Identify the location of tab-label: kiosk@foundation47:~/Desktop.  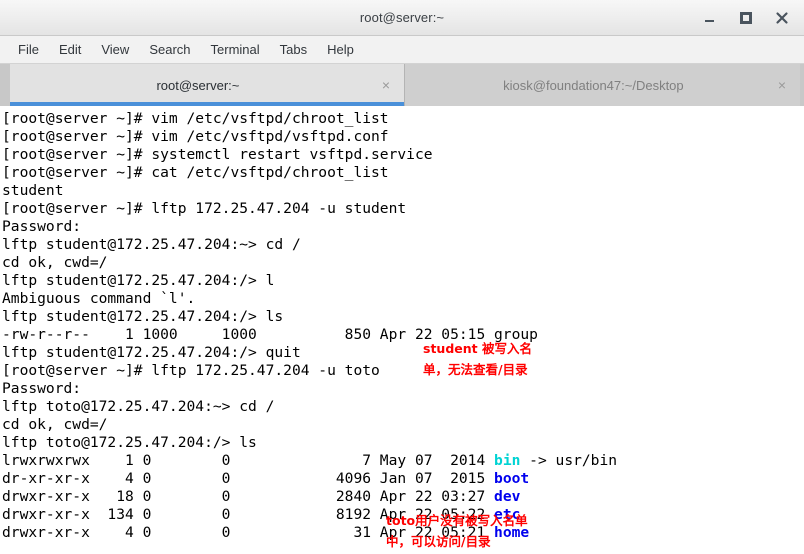
(593, 85).